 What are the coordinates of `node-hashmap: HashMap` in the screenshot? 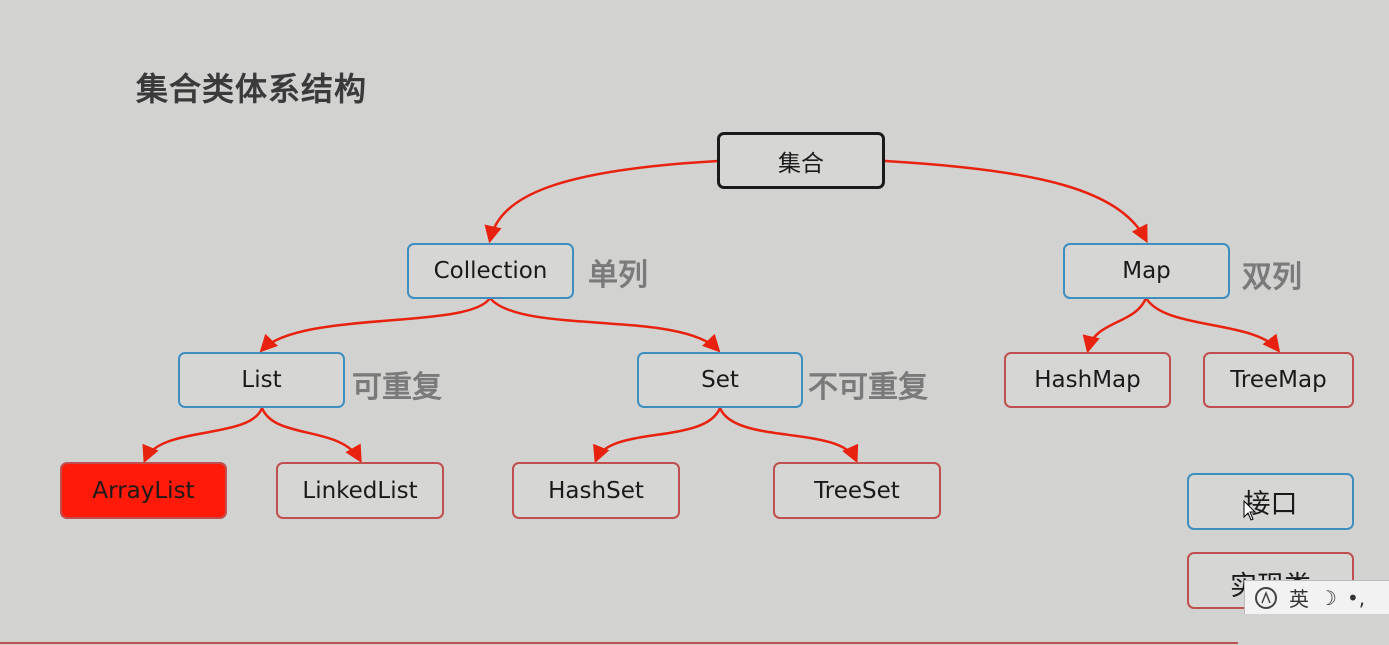 It's located at (1087, 380).